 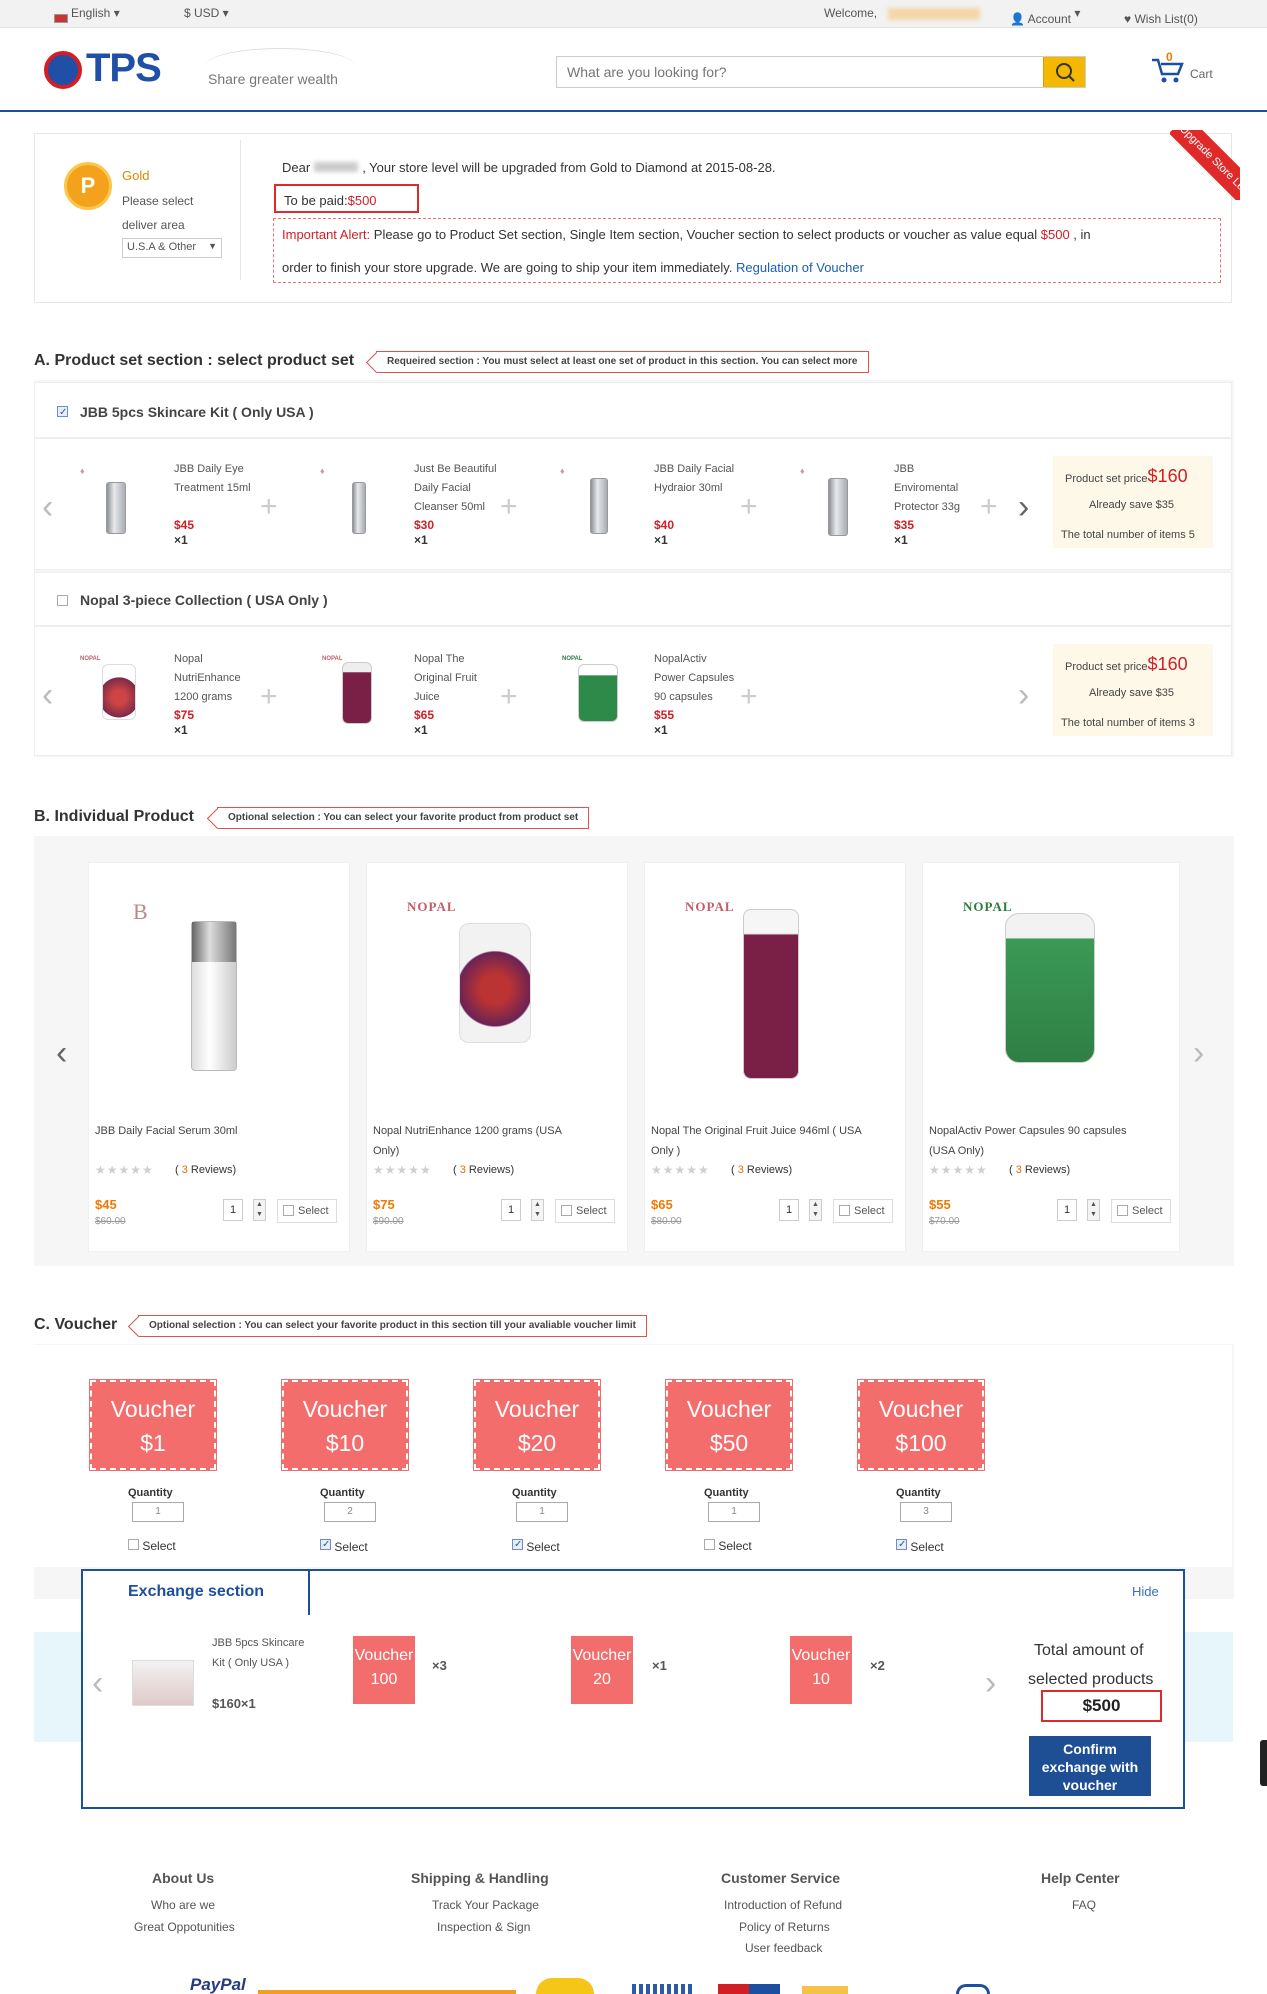 What do you see at coordinates (214, 996) in the screenshot?
I see `serum-bottle` at bounding box center [214, 996].